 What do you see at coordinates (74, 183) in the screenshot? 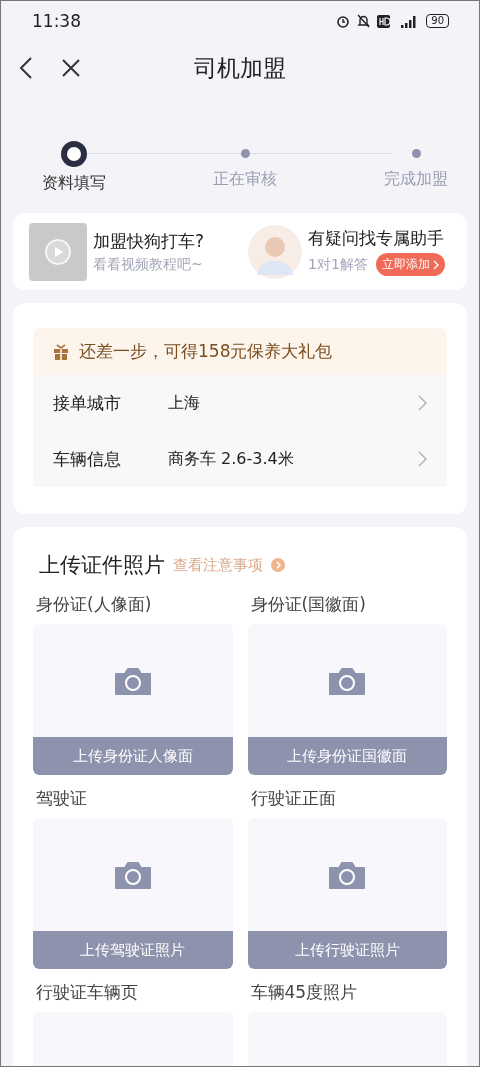
I see `step-label: 资料填写` at bounding box center [74, 183].